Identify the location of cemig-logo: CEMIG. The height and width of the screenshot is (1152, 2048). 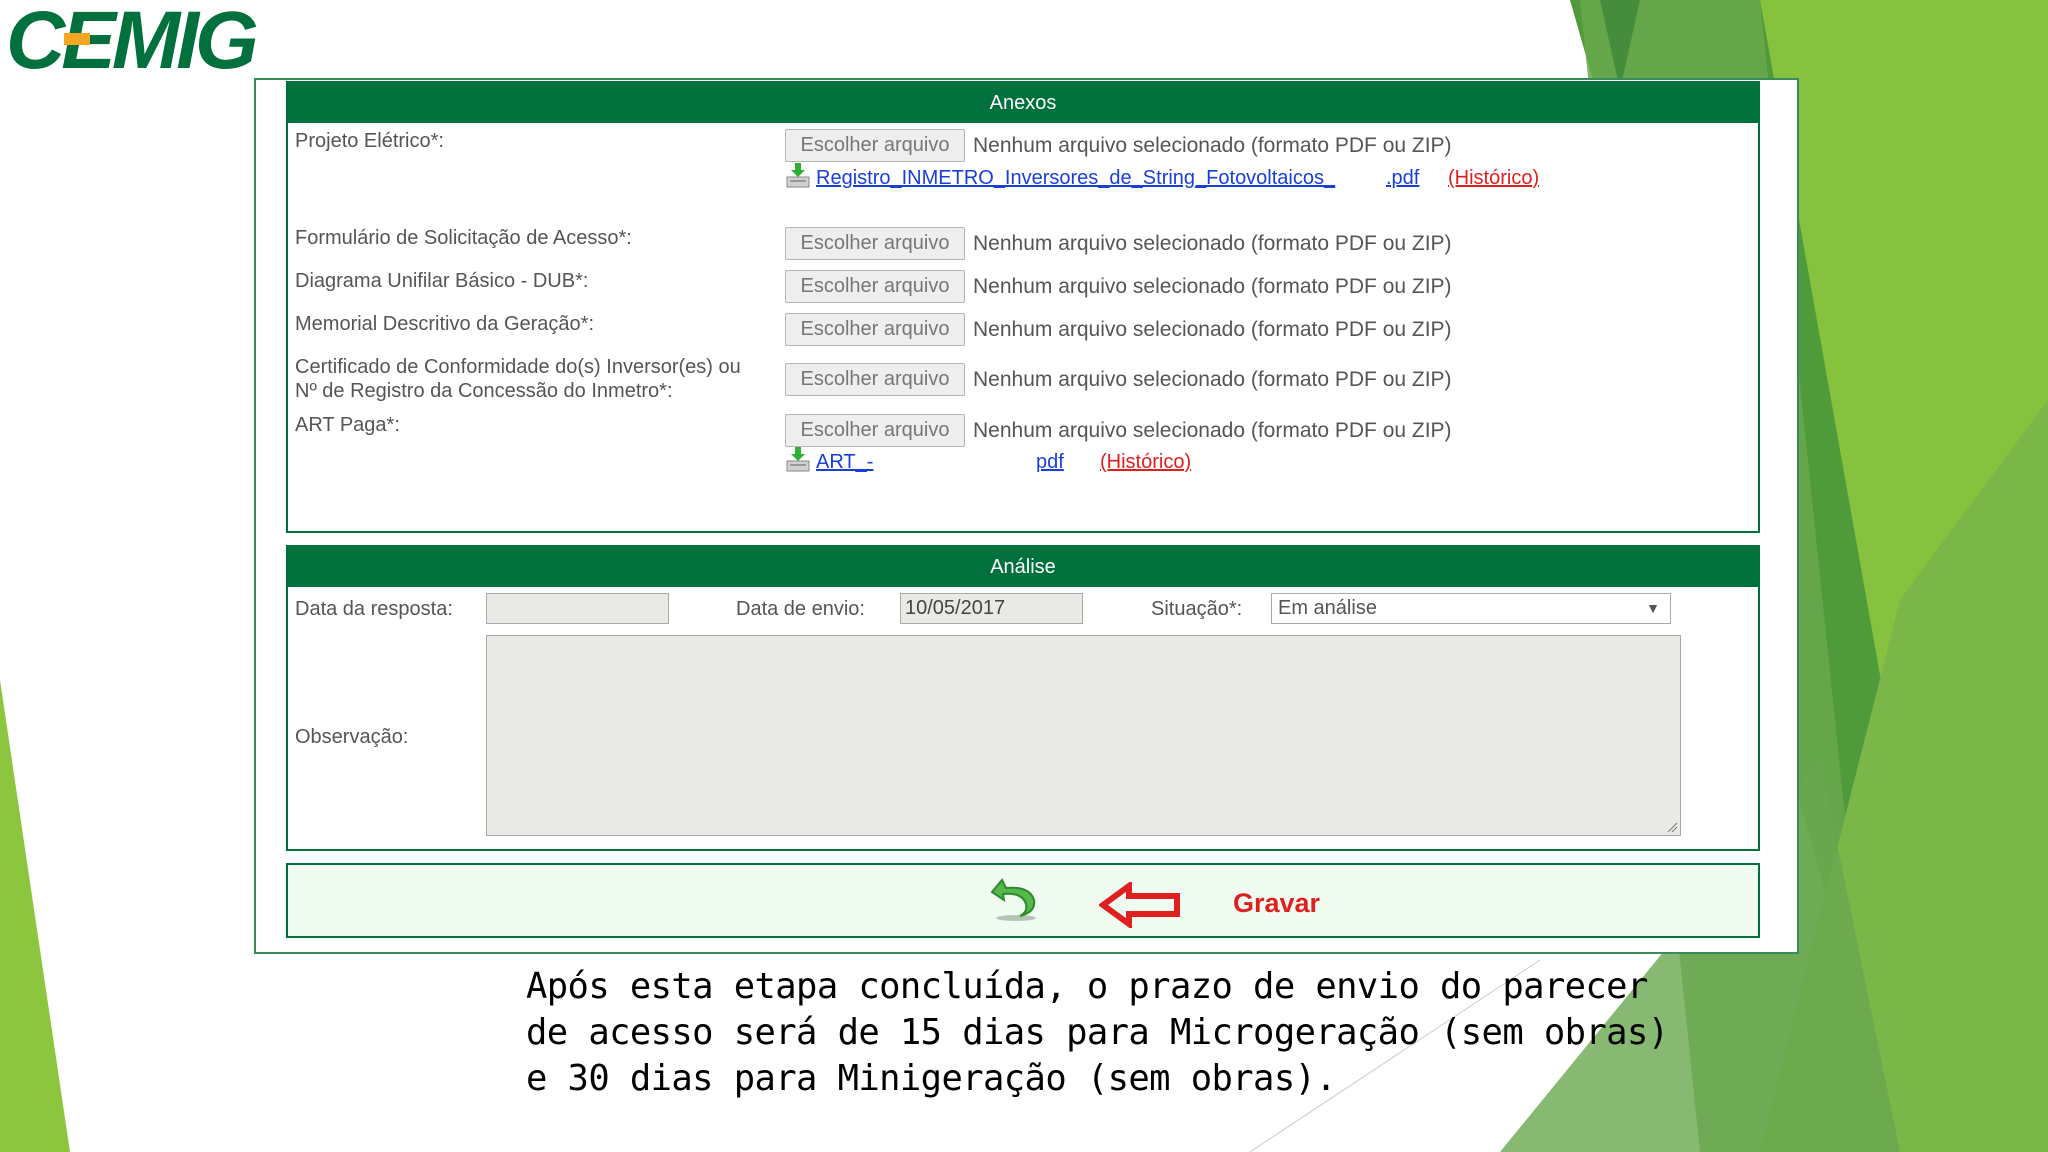
(133, 40).